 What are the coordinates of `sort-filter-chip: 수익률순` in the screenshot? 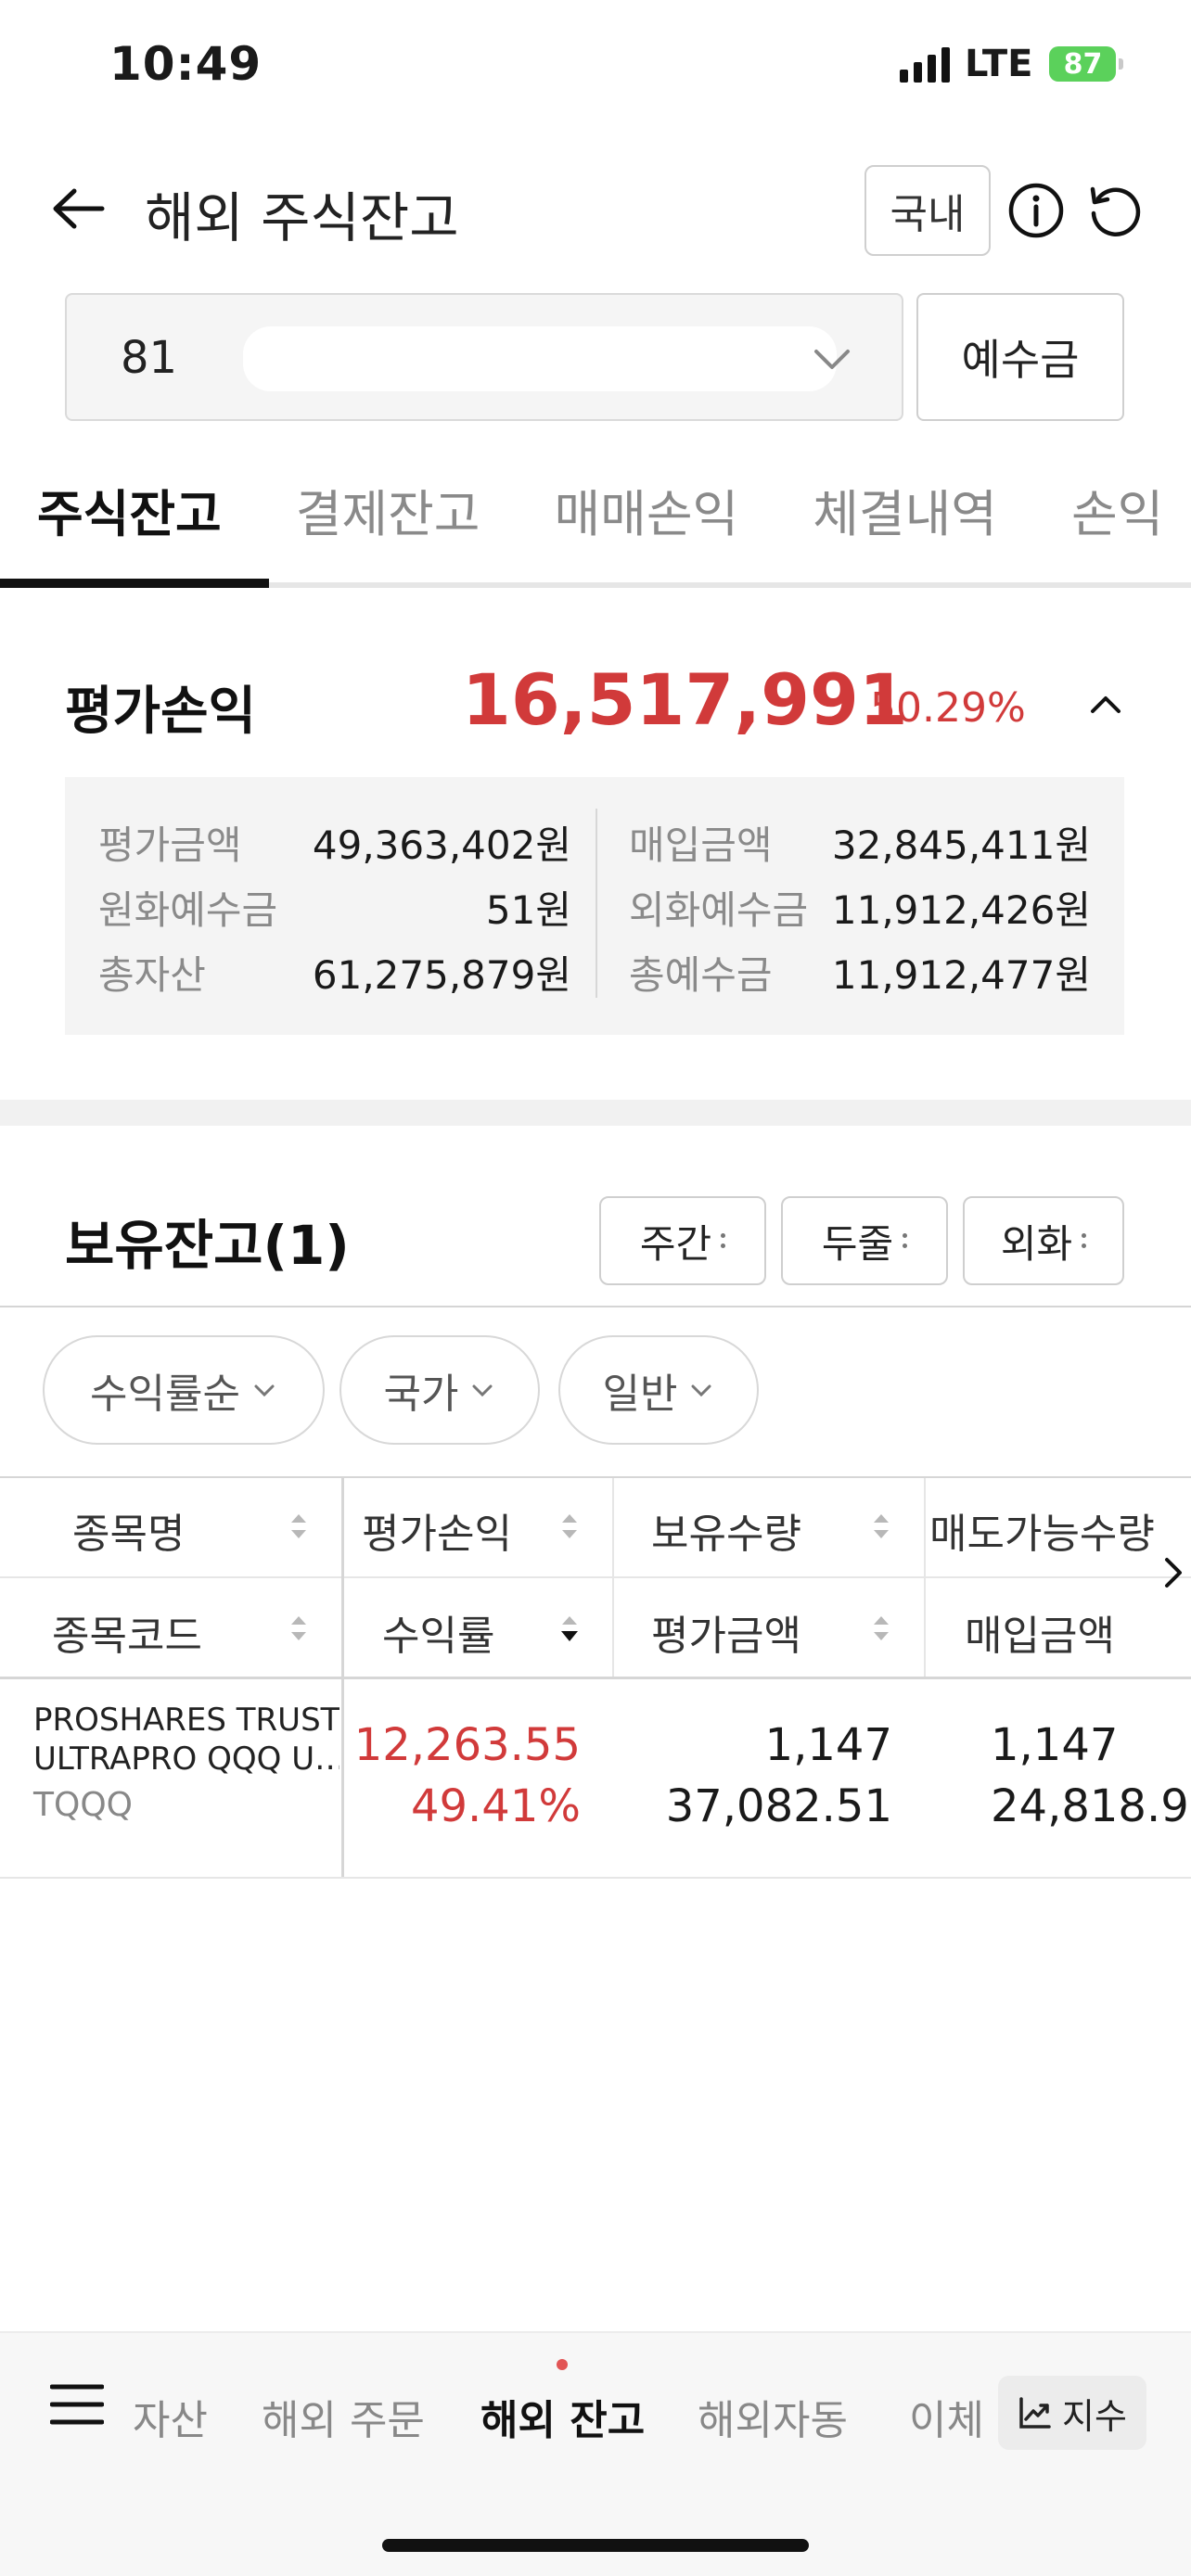 It's located at (184, 1390).